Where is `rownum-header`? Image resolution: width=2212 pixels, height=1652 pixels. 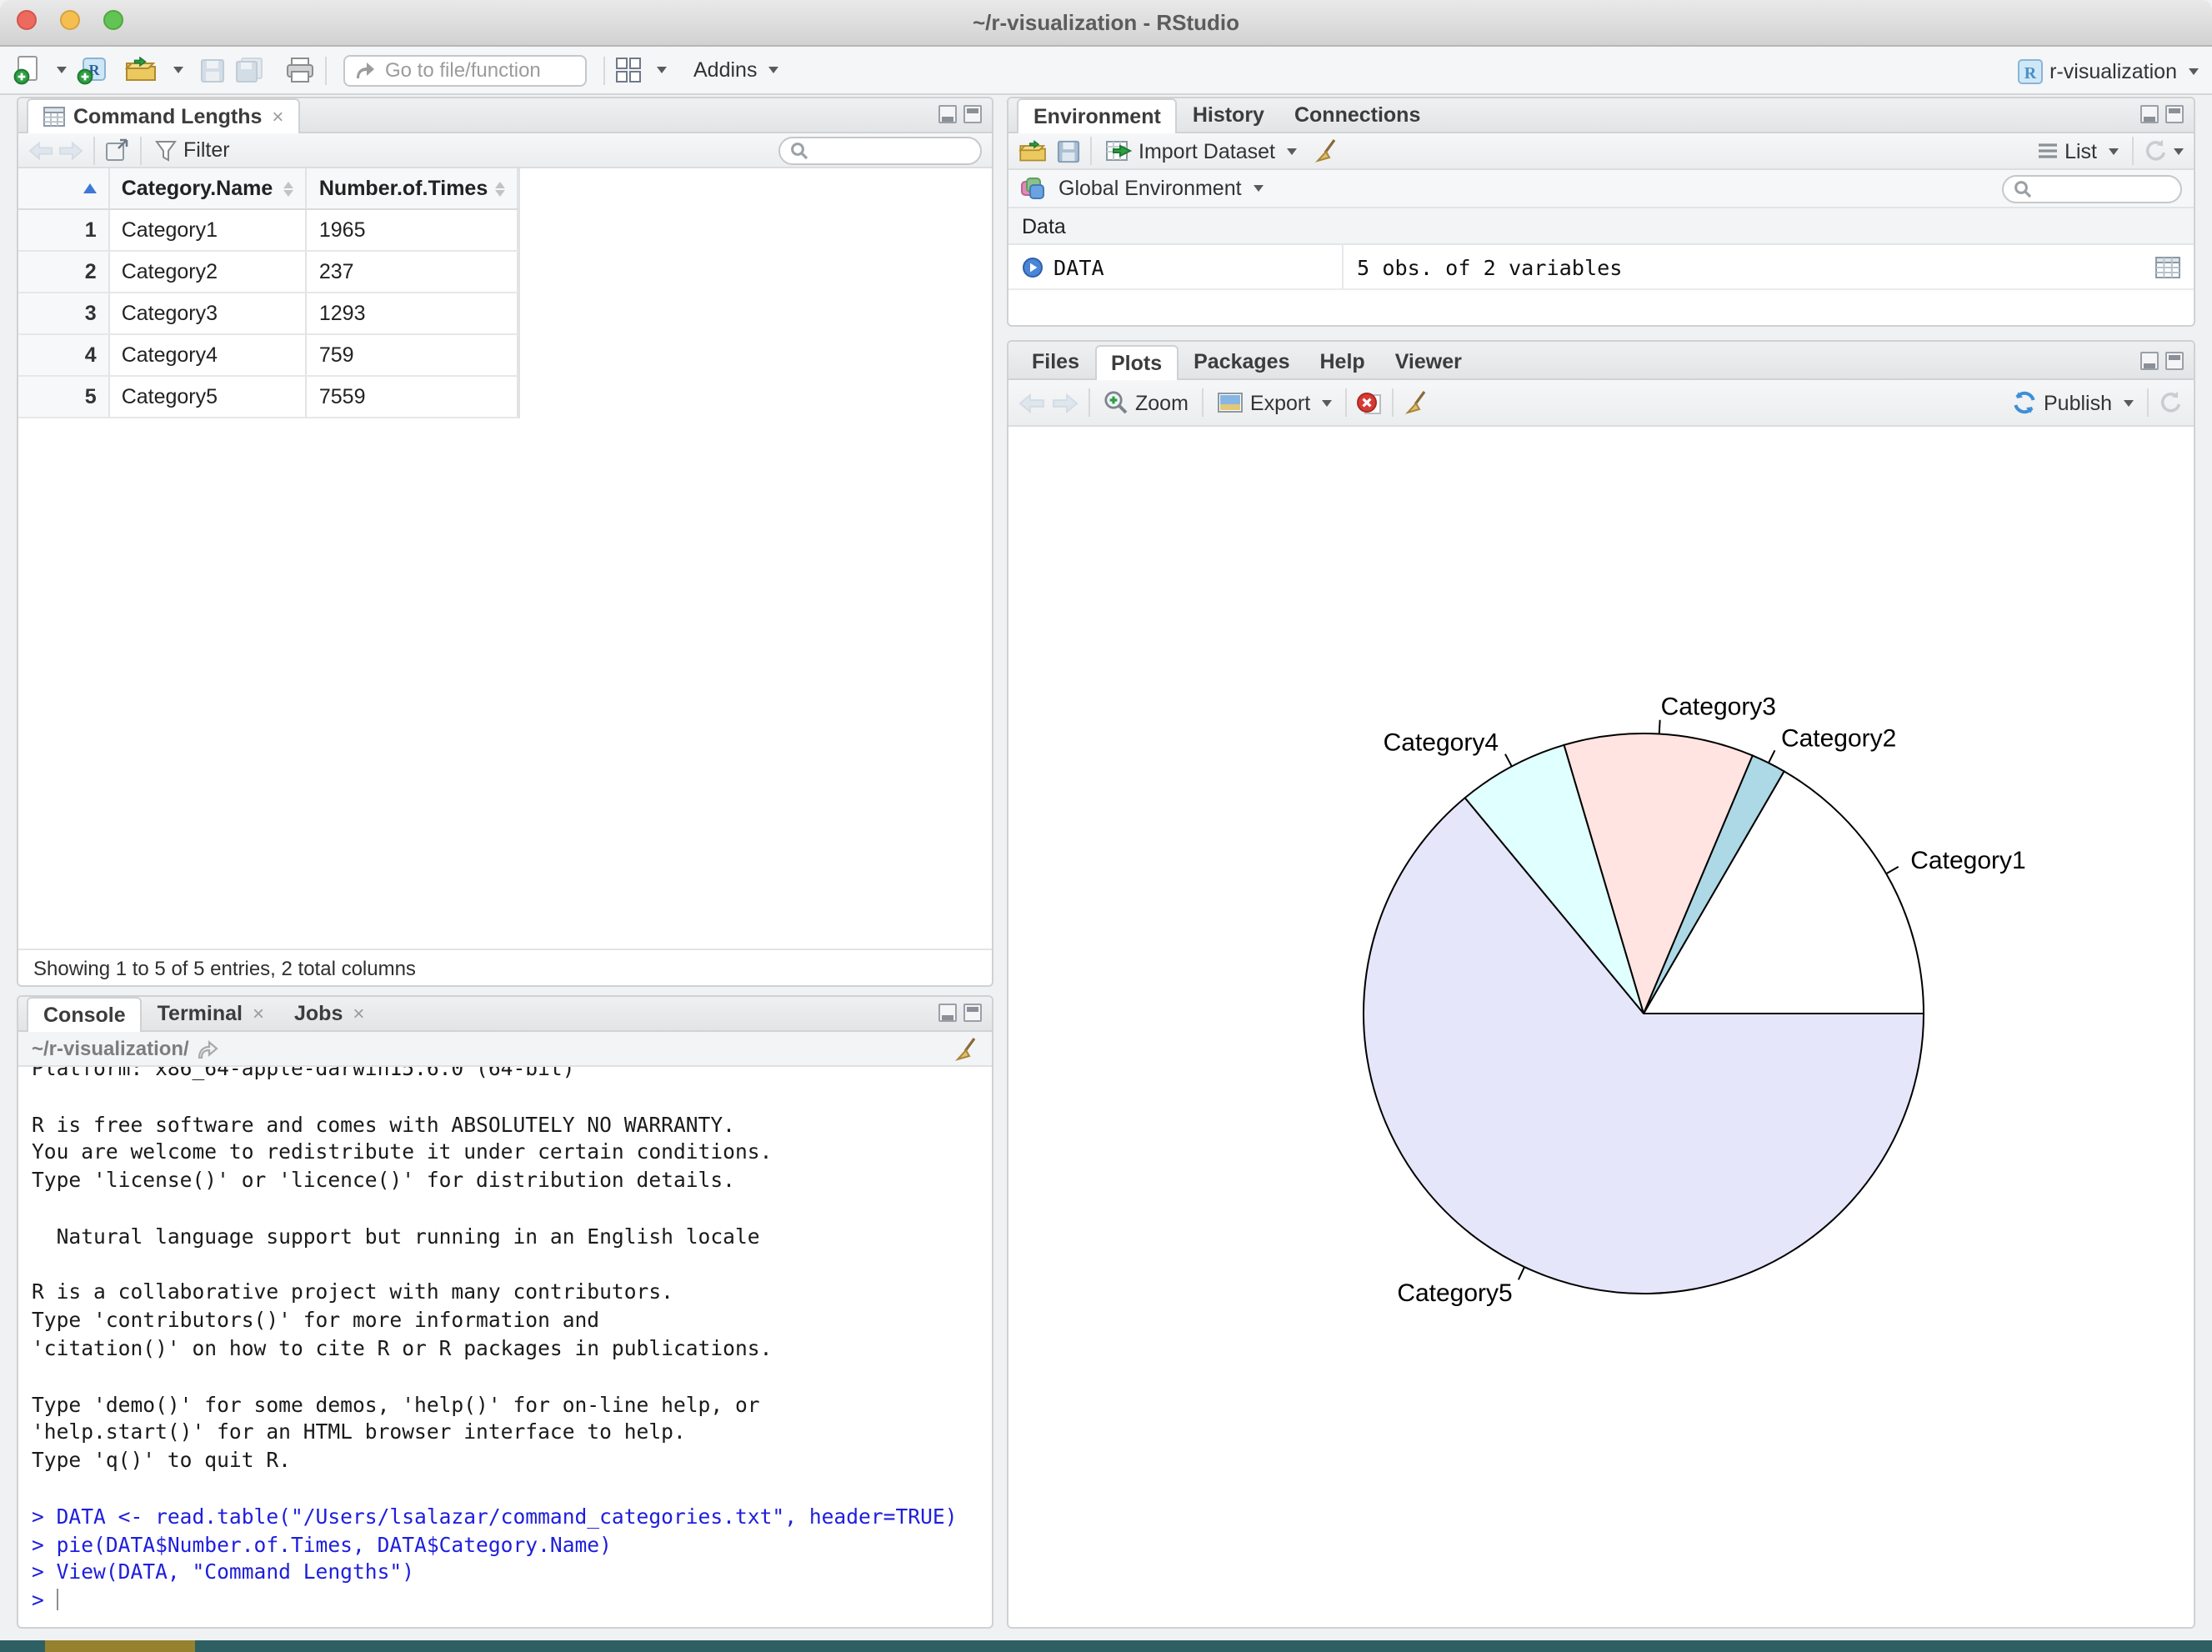 rownum-header is located at coordinates (64, 188).